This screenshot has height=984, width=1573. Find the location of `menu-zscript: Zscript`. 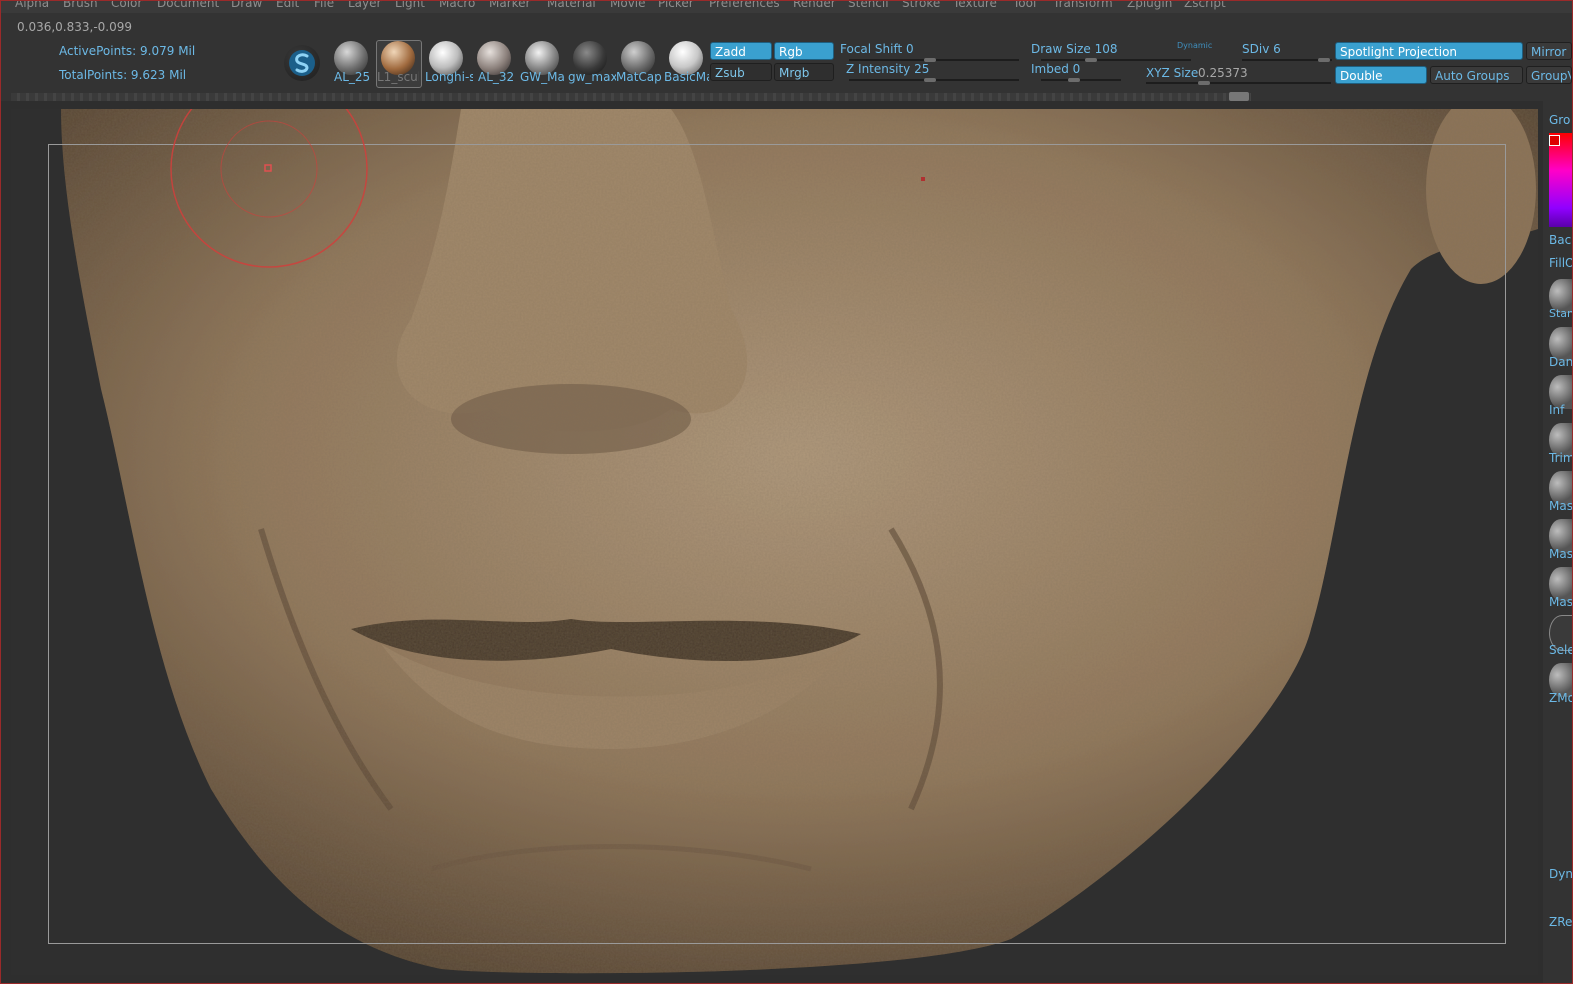

menu-zscript: Zscript is located at coordinates (1205, 5).